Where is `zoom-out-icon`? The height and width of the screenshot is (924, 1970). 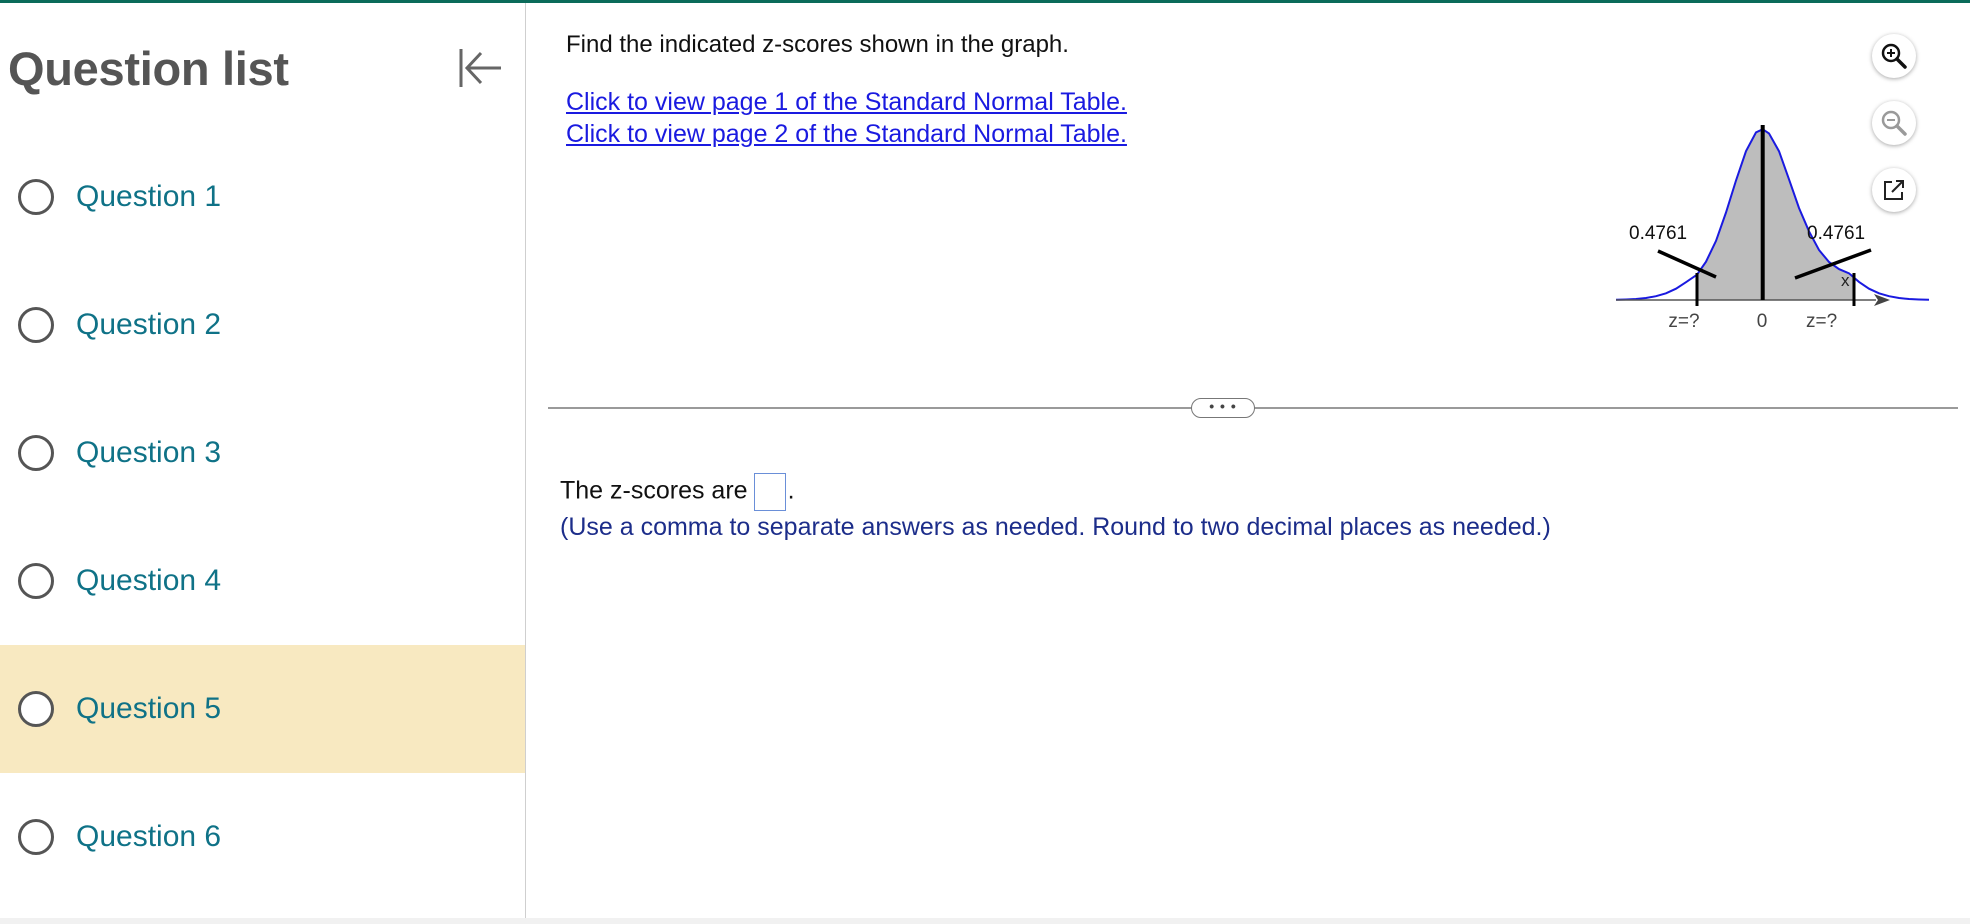
zoom-out-icon is located at coordinates (1894, 123).